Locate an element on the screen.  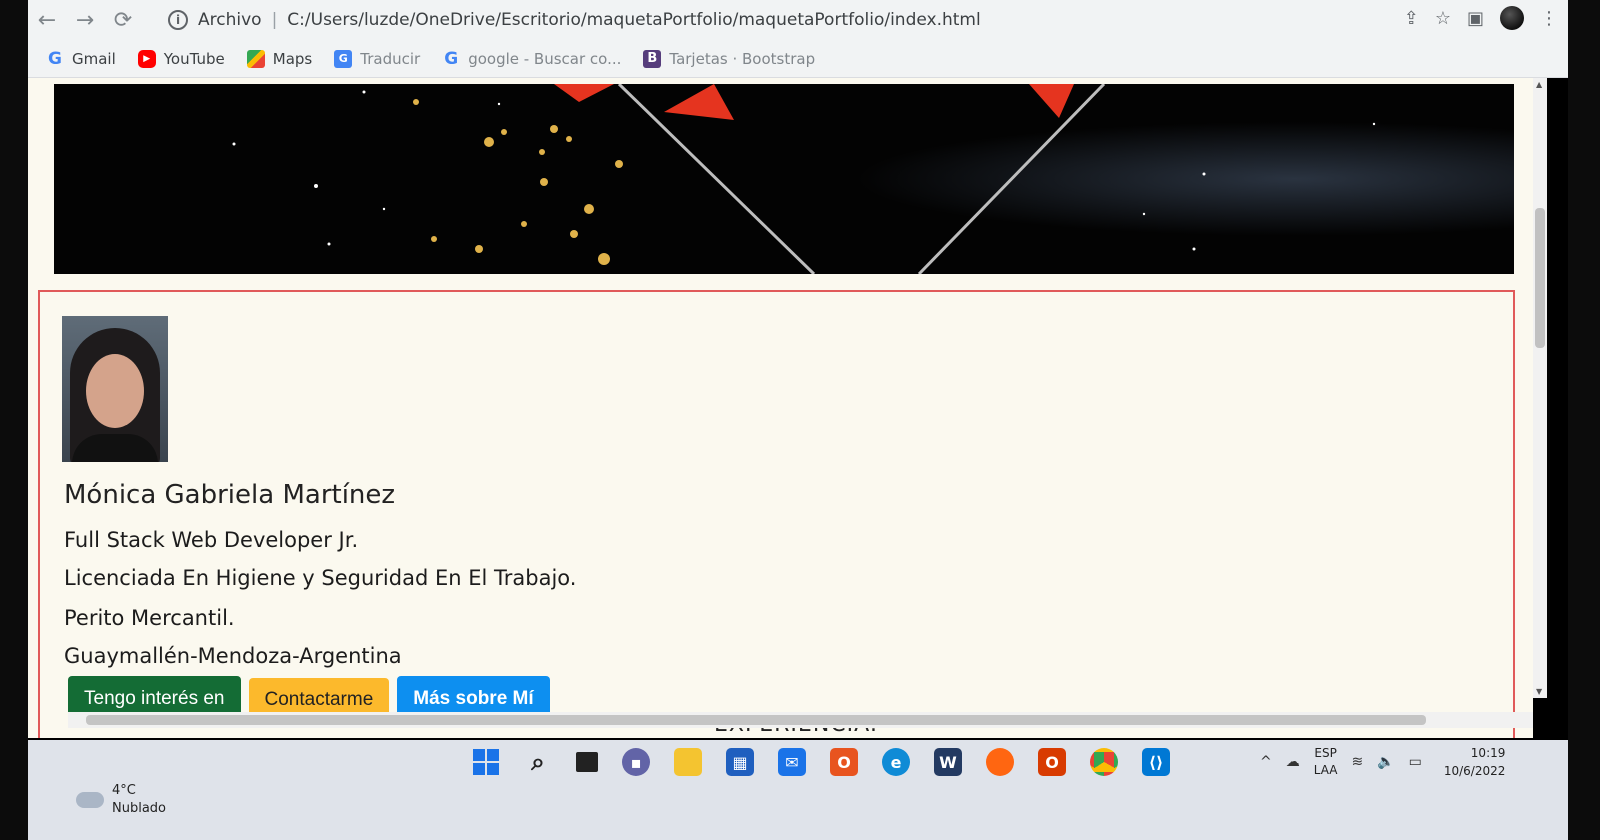
scroll-down-icon: ▼ is located at coordinates (1539, 691).